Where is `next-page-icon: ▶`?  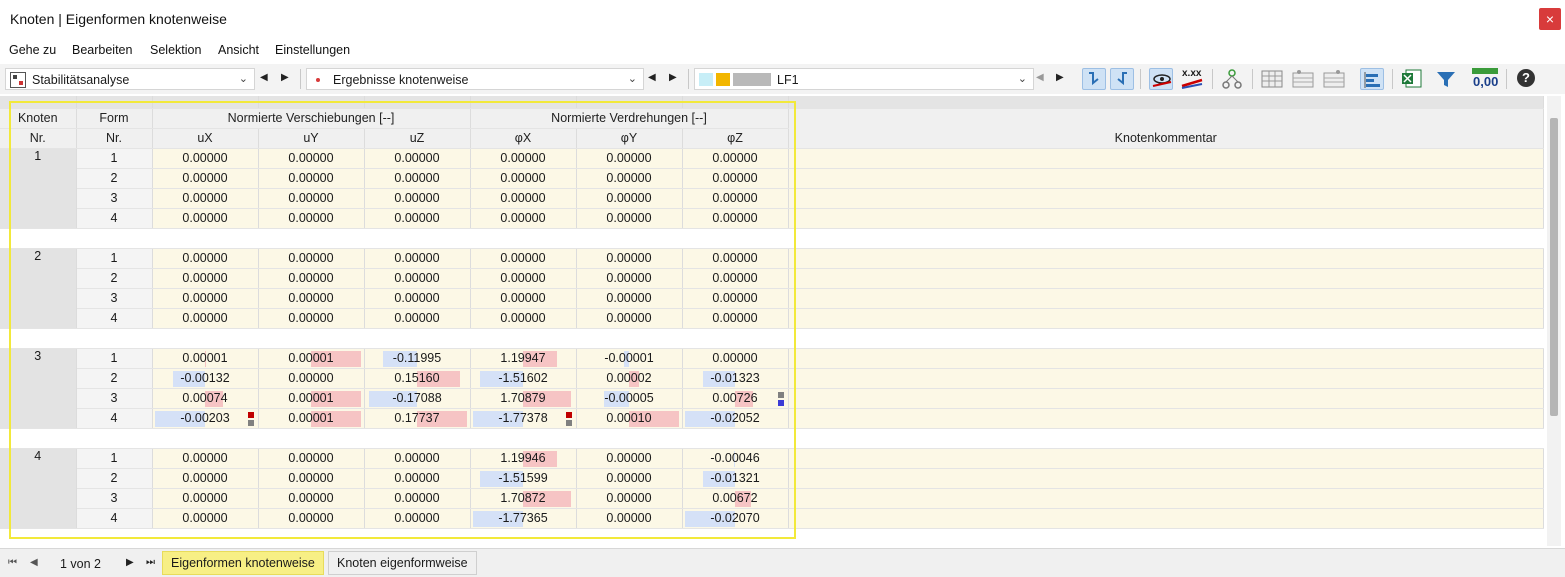
next-page-icon: ▶ is located at coordinates (130, 562).